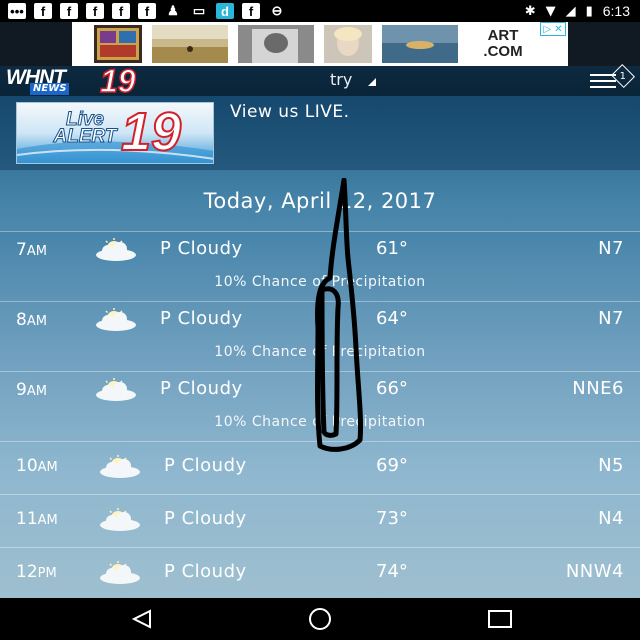  I want to click on ad-art-com-logo: ART .COM, so click(503, 44).